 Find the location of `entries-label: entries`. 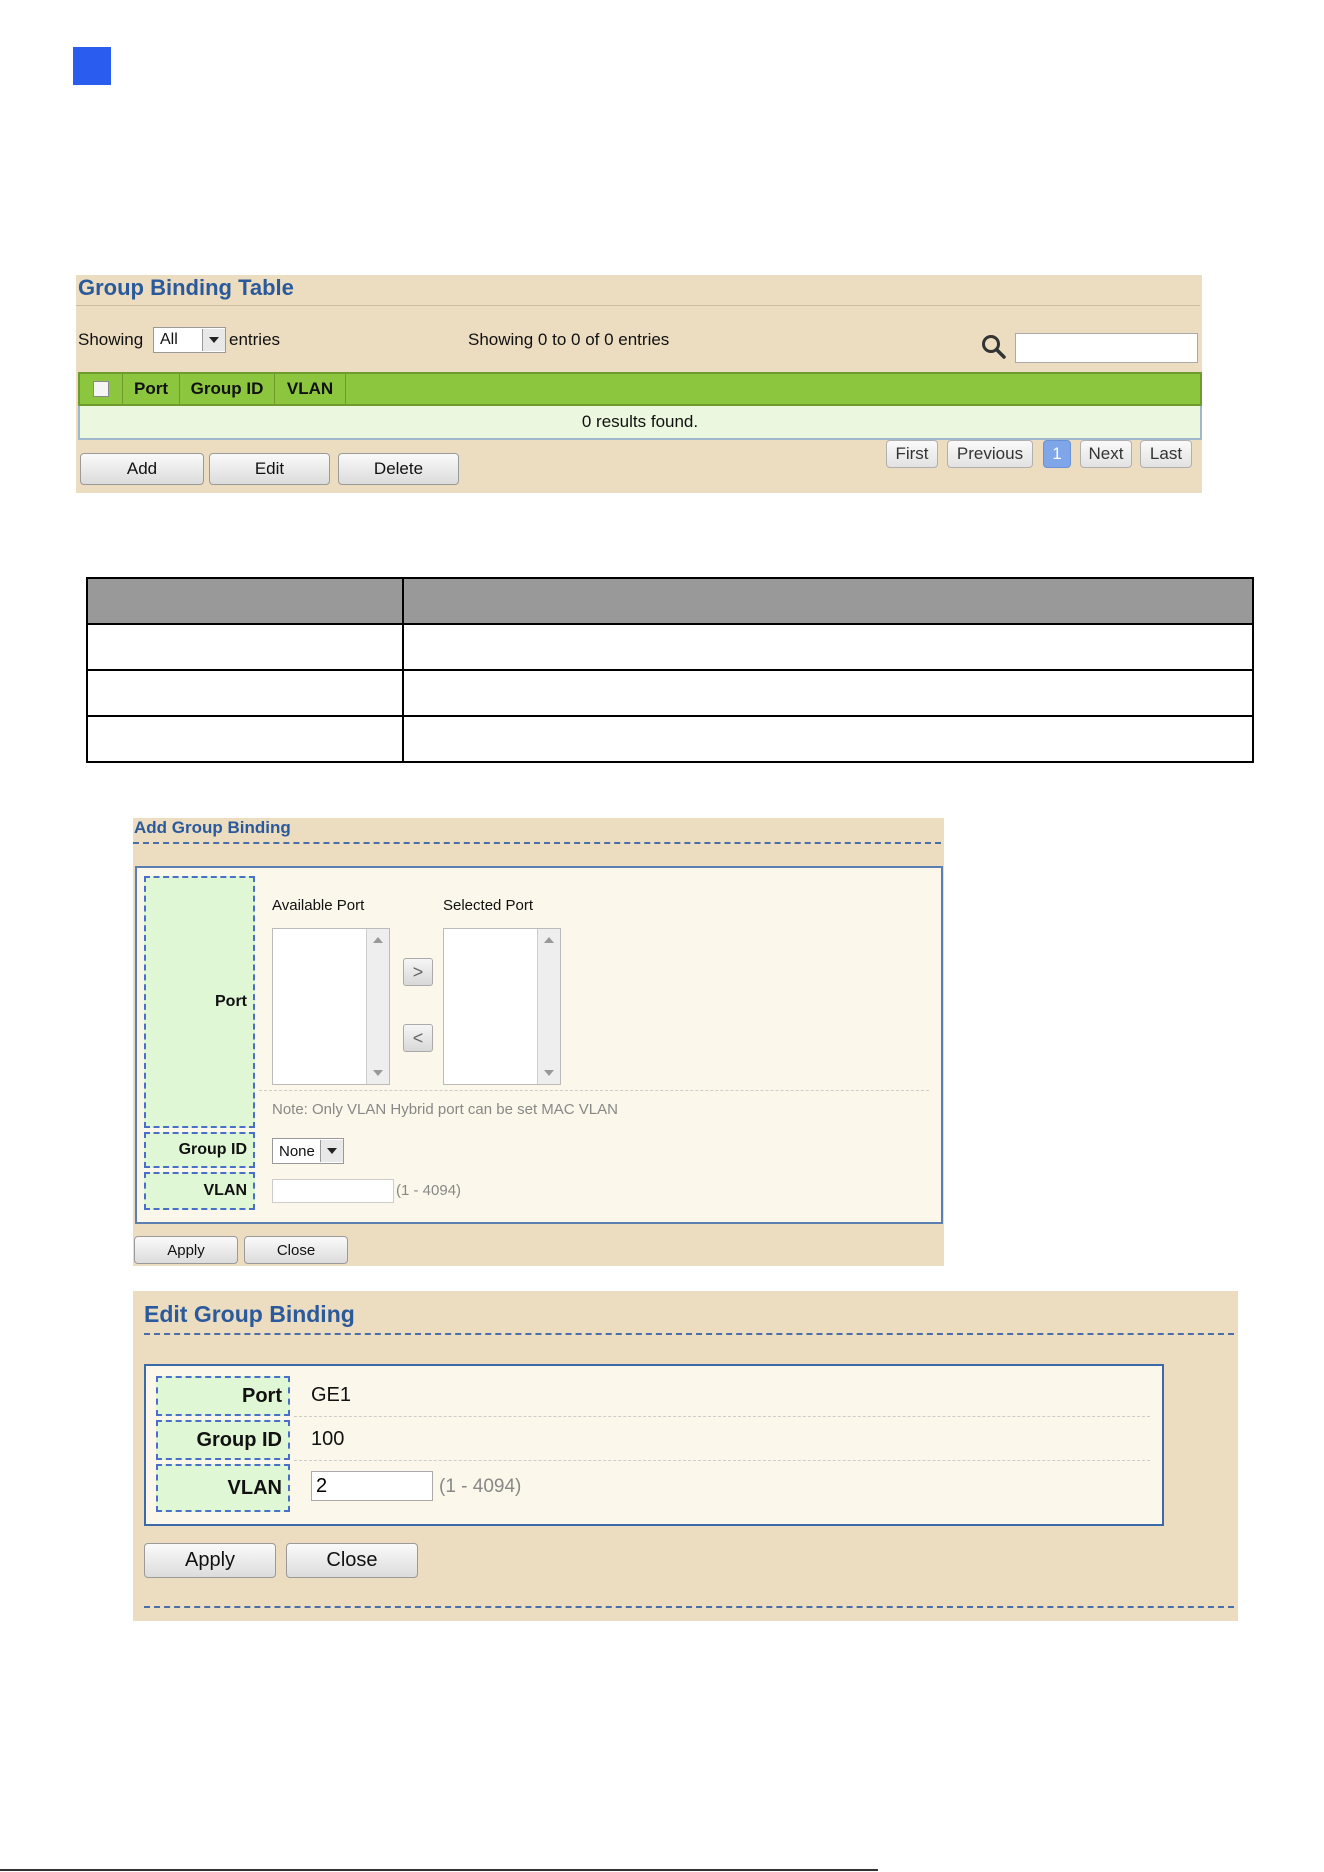

entries-label: entries is located at coordinates (255, 339).